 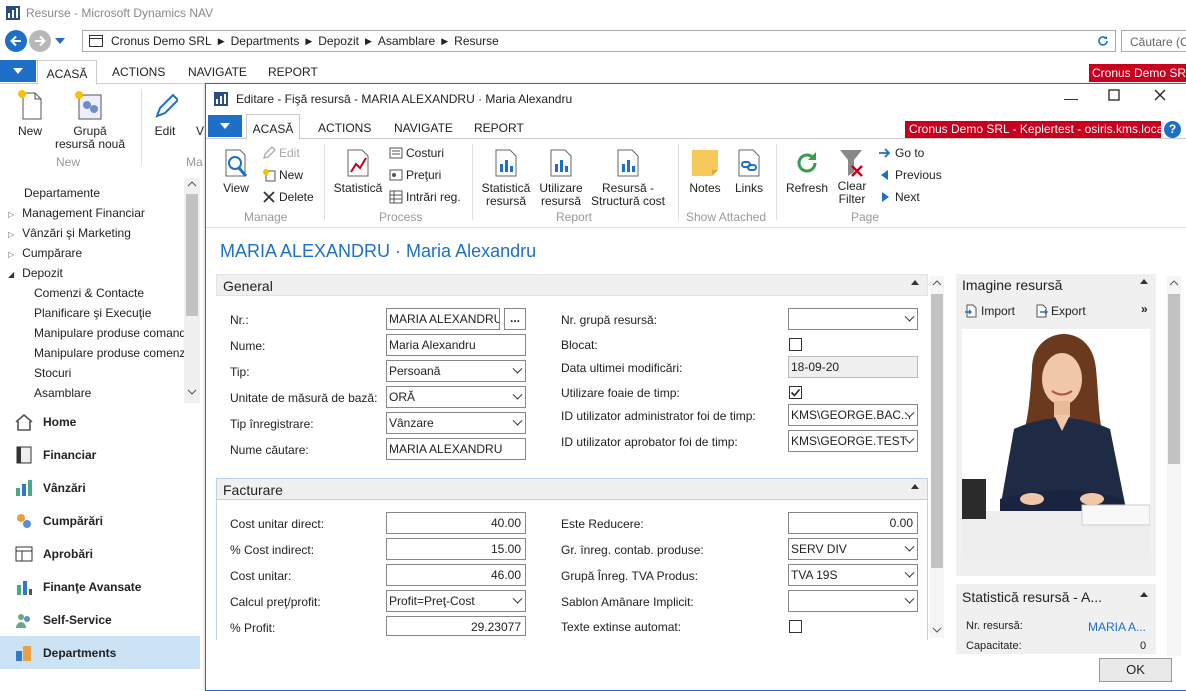 What do you see at coordinates (853, 441) in the screenshot?
I see `timesheet-approver-select: KMS\GEORGE.TEST` at bounding box center [853, 441].